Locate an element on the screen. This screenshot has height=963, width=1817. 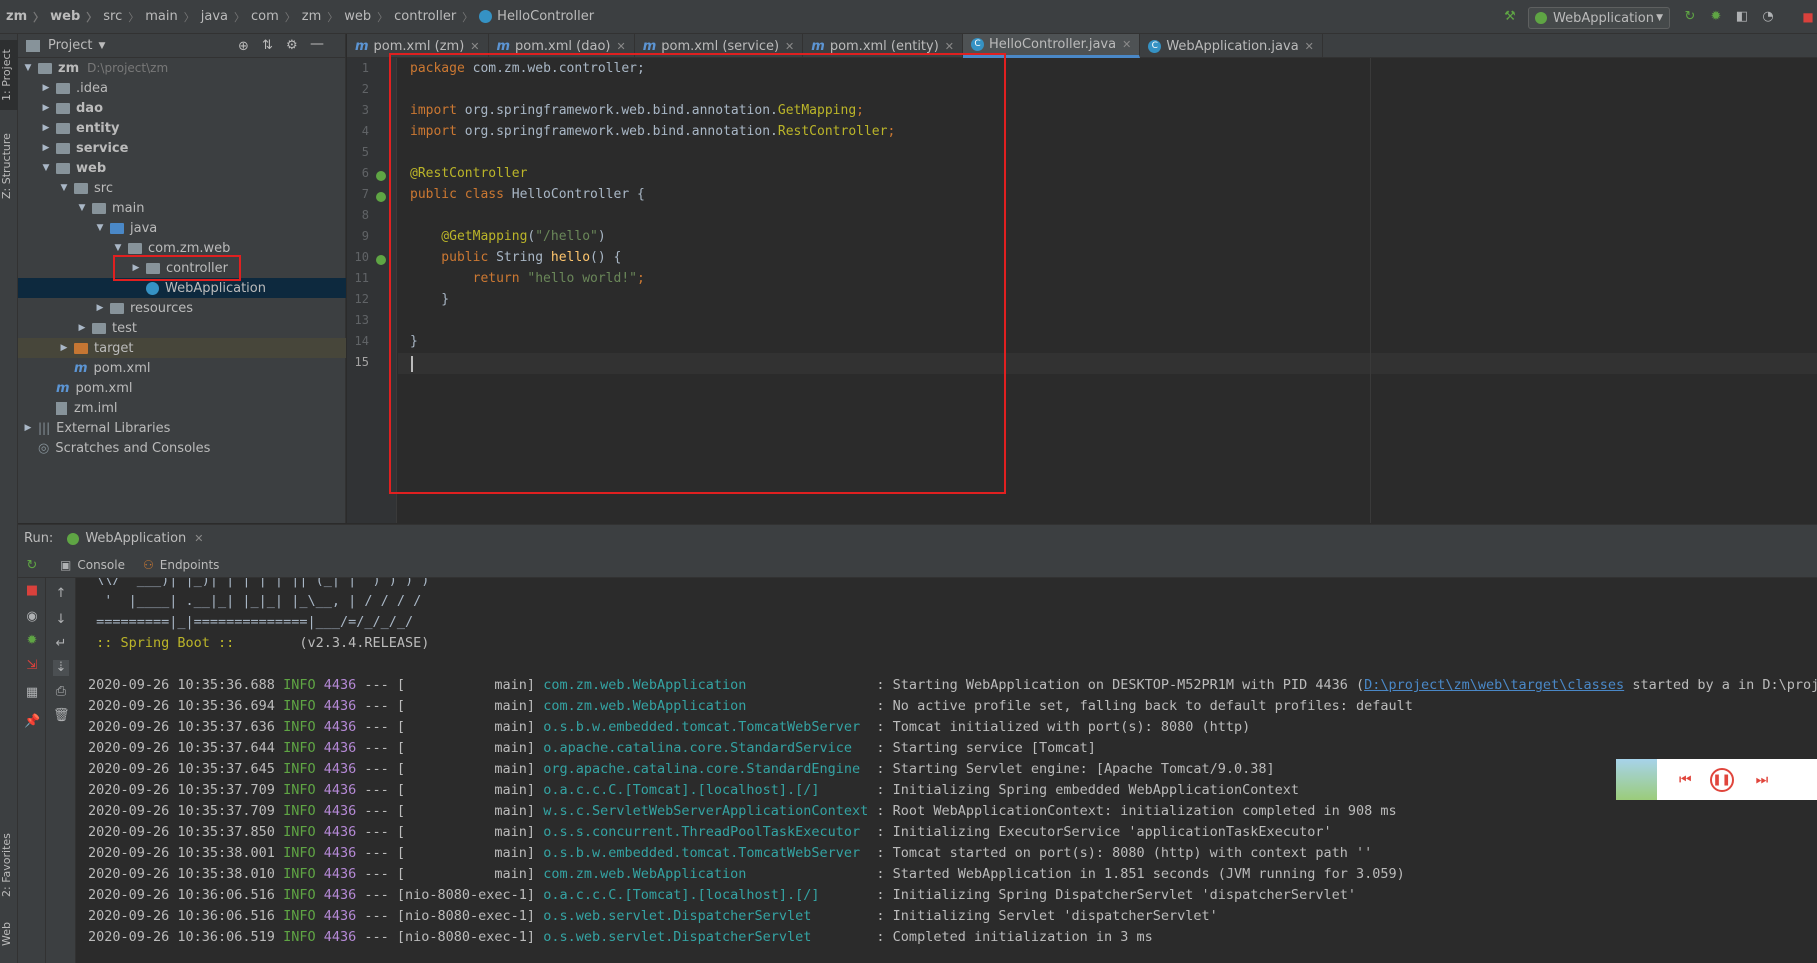
log-path-link: D:\project\zm\web\target\classes is located at coordinates (1494, 685).